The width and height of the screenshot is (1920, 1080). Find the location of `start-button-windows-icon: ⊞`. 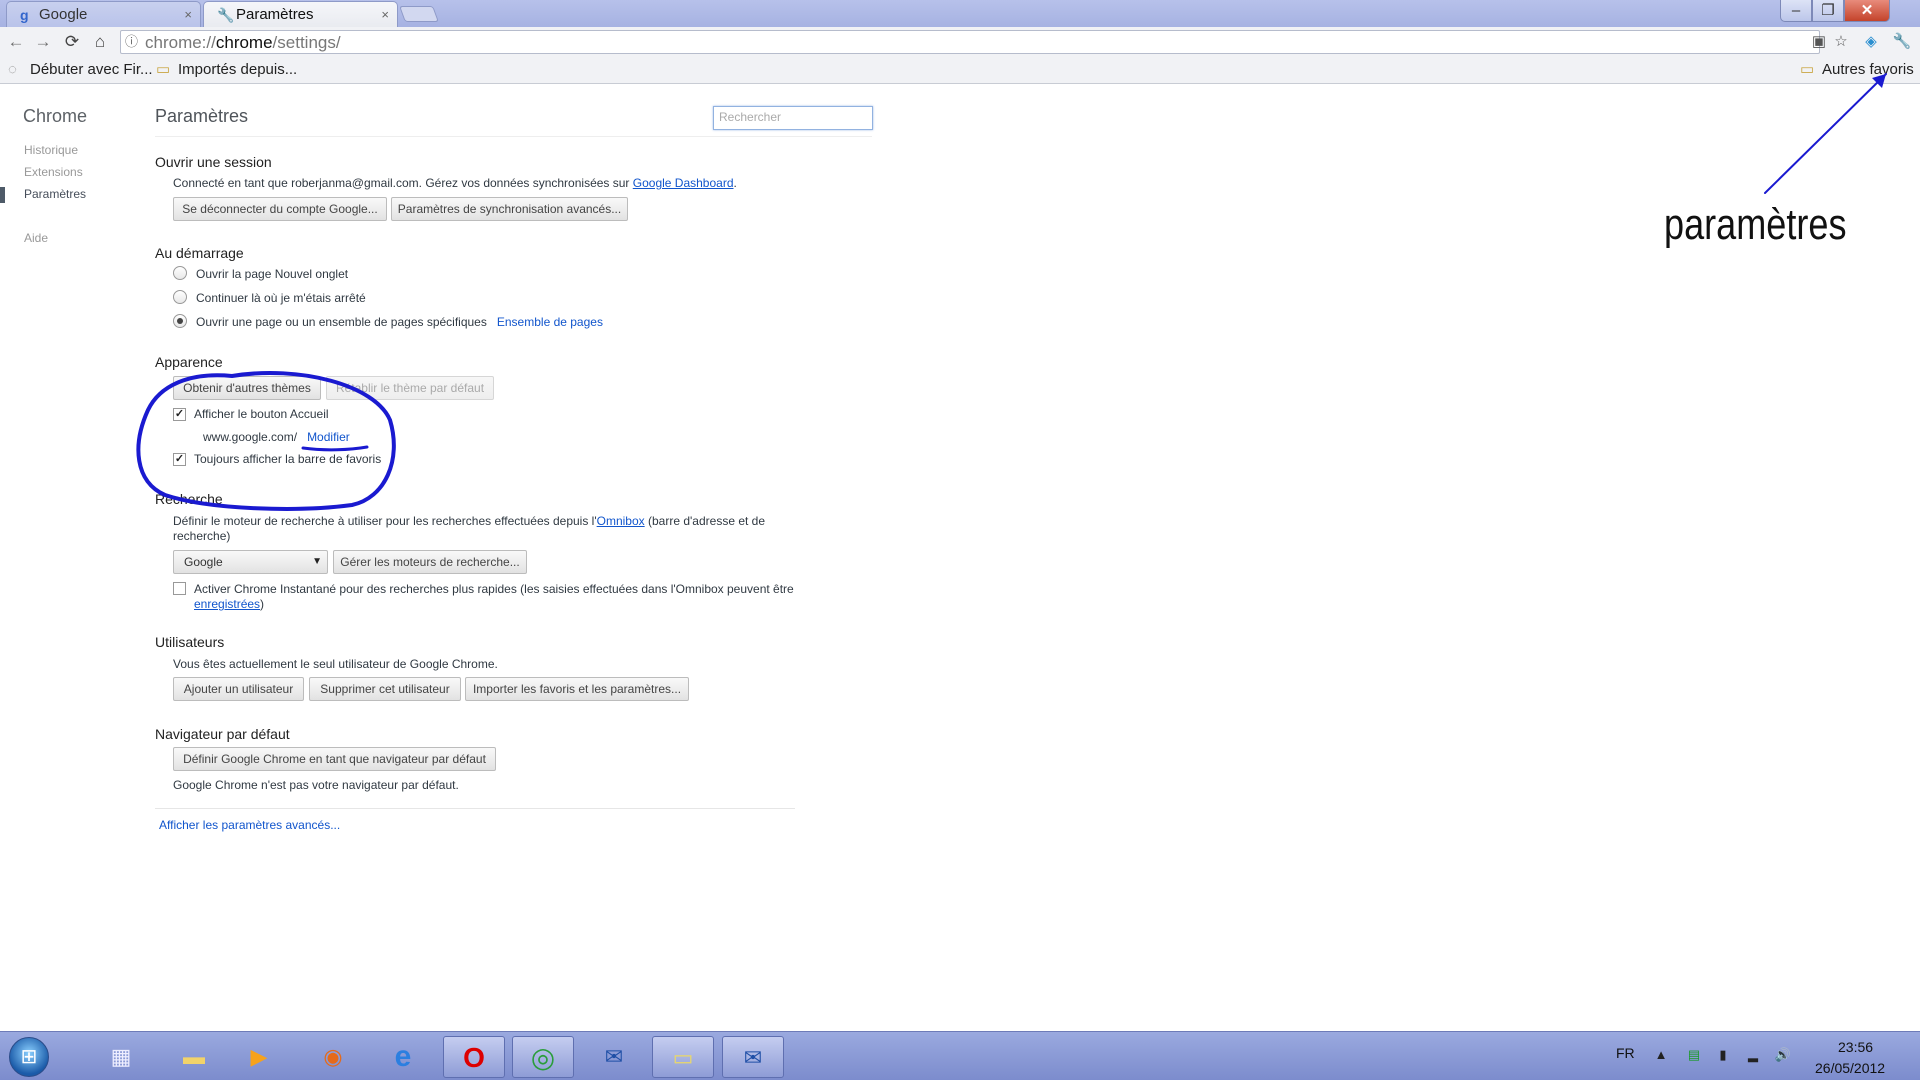

start-button-windows-icon: ⊞ is located at coordinates (29, 1057).